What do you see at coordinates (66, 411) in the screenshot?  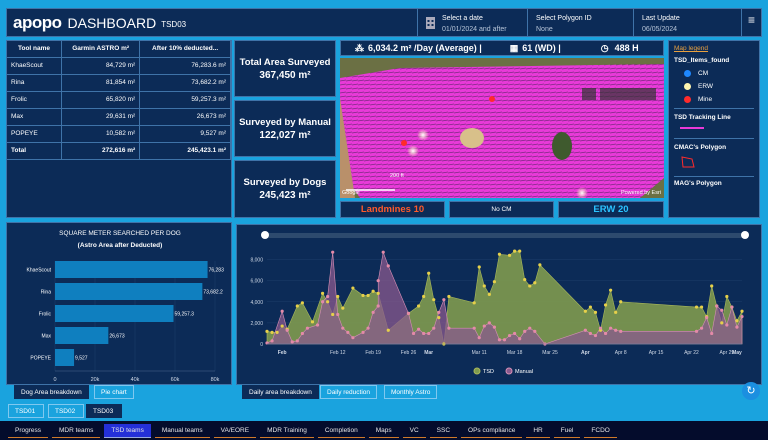 I see `tab-tsd02: TSD02` at bounding box center [66, 411].